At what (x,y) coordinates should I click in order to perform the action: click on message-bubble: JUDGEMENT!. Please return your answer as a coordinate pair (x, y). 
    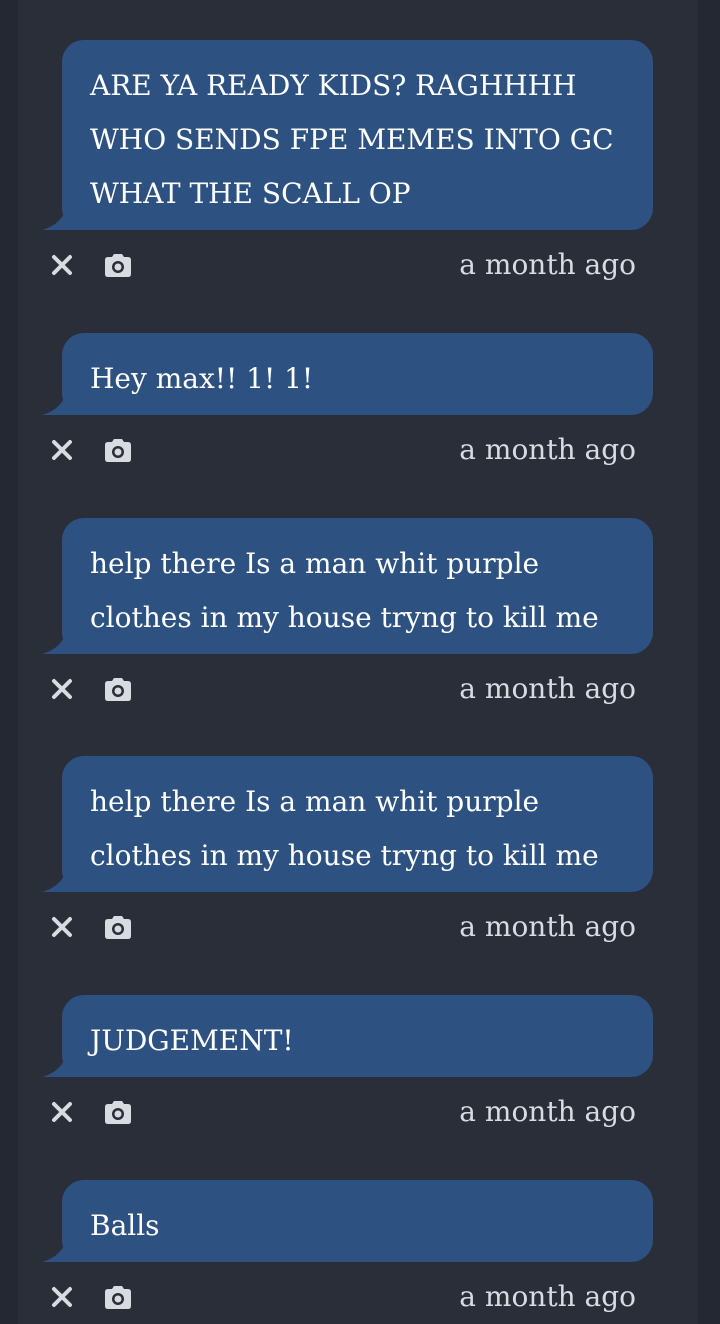
    Looking at the image, I should click on (357, 1036).